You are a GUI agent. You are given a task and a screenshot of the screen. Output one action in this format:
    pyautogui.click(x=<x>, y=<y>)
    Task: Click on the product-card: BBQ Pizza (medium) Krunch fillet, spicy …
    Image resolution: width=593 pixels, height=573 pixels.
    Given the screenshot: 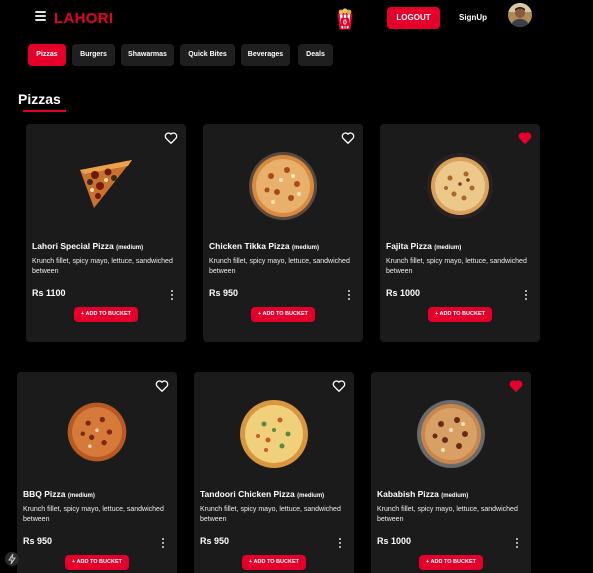 What is the action you would take?
    pyautogui.click(x=97, y=472)
    